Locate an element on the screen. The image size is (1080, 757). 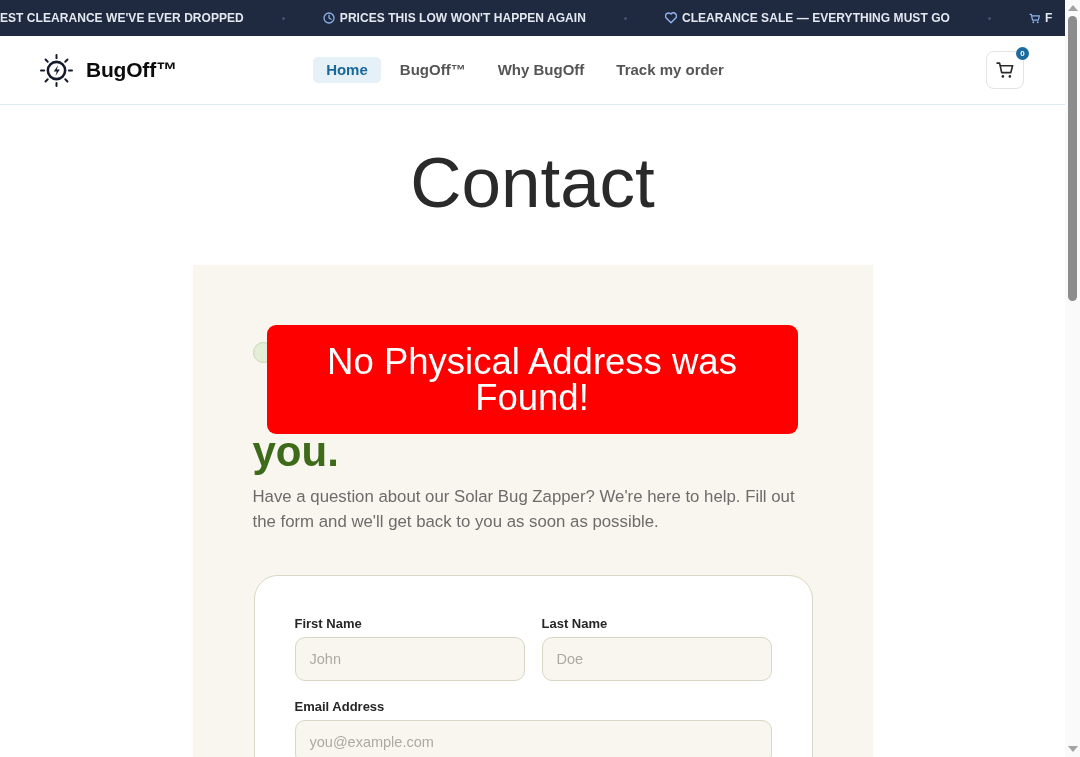
field-label: First Name is located at coordinates (328, 624).